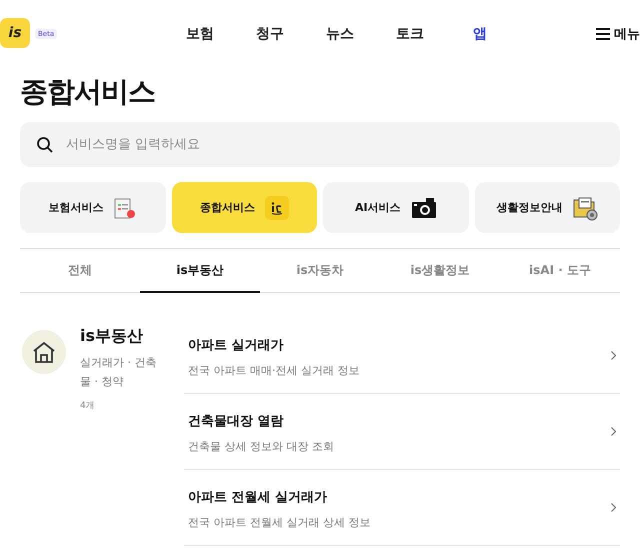 The width and height of the screenshot is (640, 560). What do you see at coordinates (119, 372) in the screenshot?
I see `section-description: 실거래가 · 건축물 · 청약` at bounding box center [119, 372].